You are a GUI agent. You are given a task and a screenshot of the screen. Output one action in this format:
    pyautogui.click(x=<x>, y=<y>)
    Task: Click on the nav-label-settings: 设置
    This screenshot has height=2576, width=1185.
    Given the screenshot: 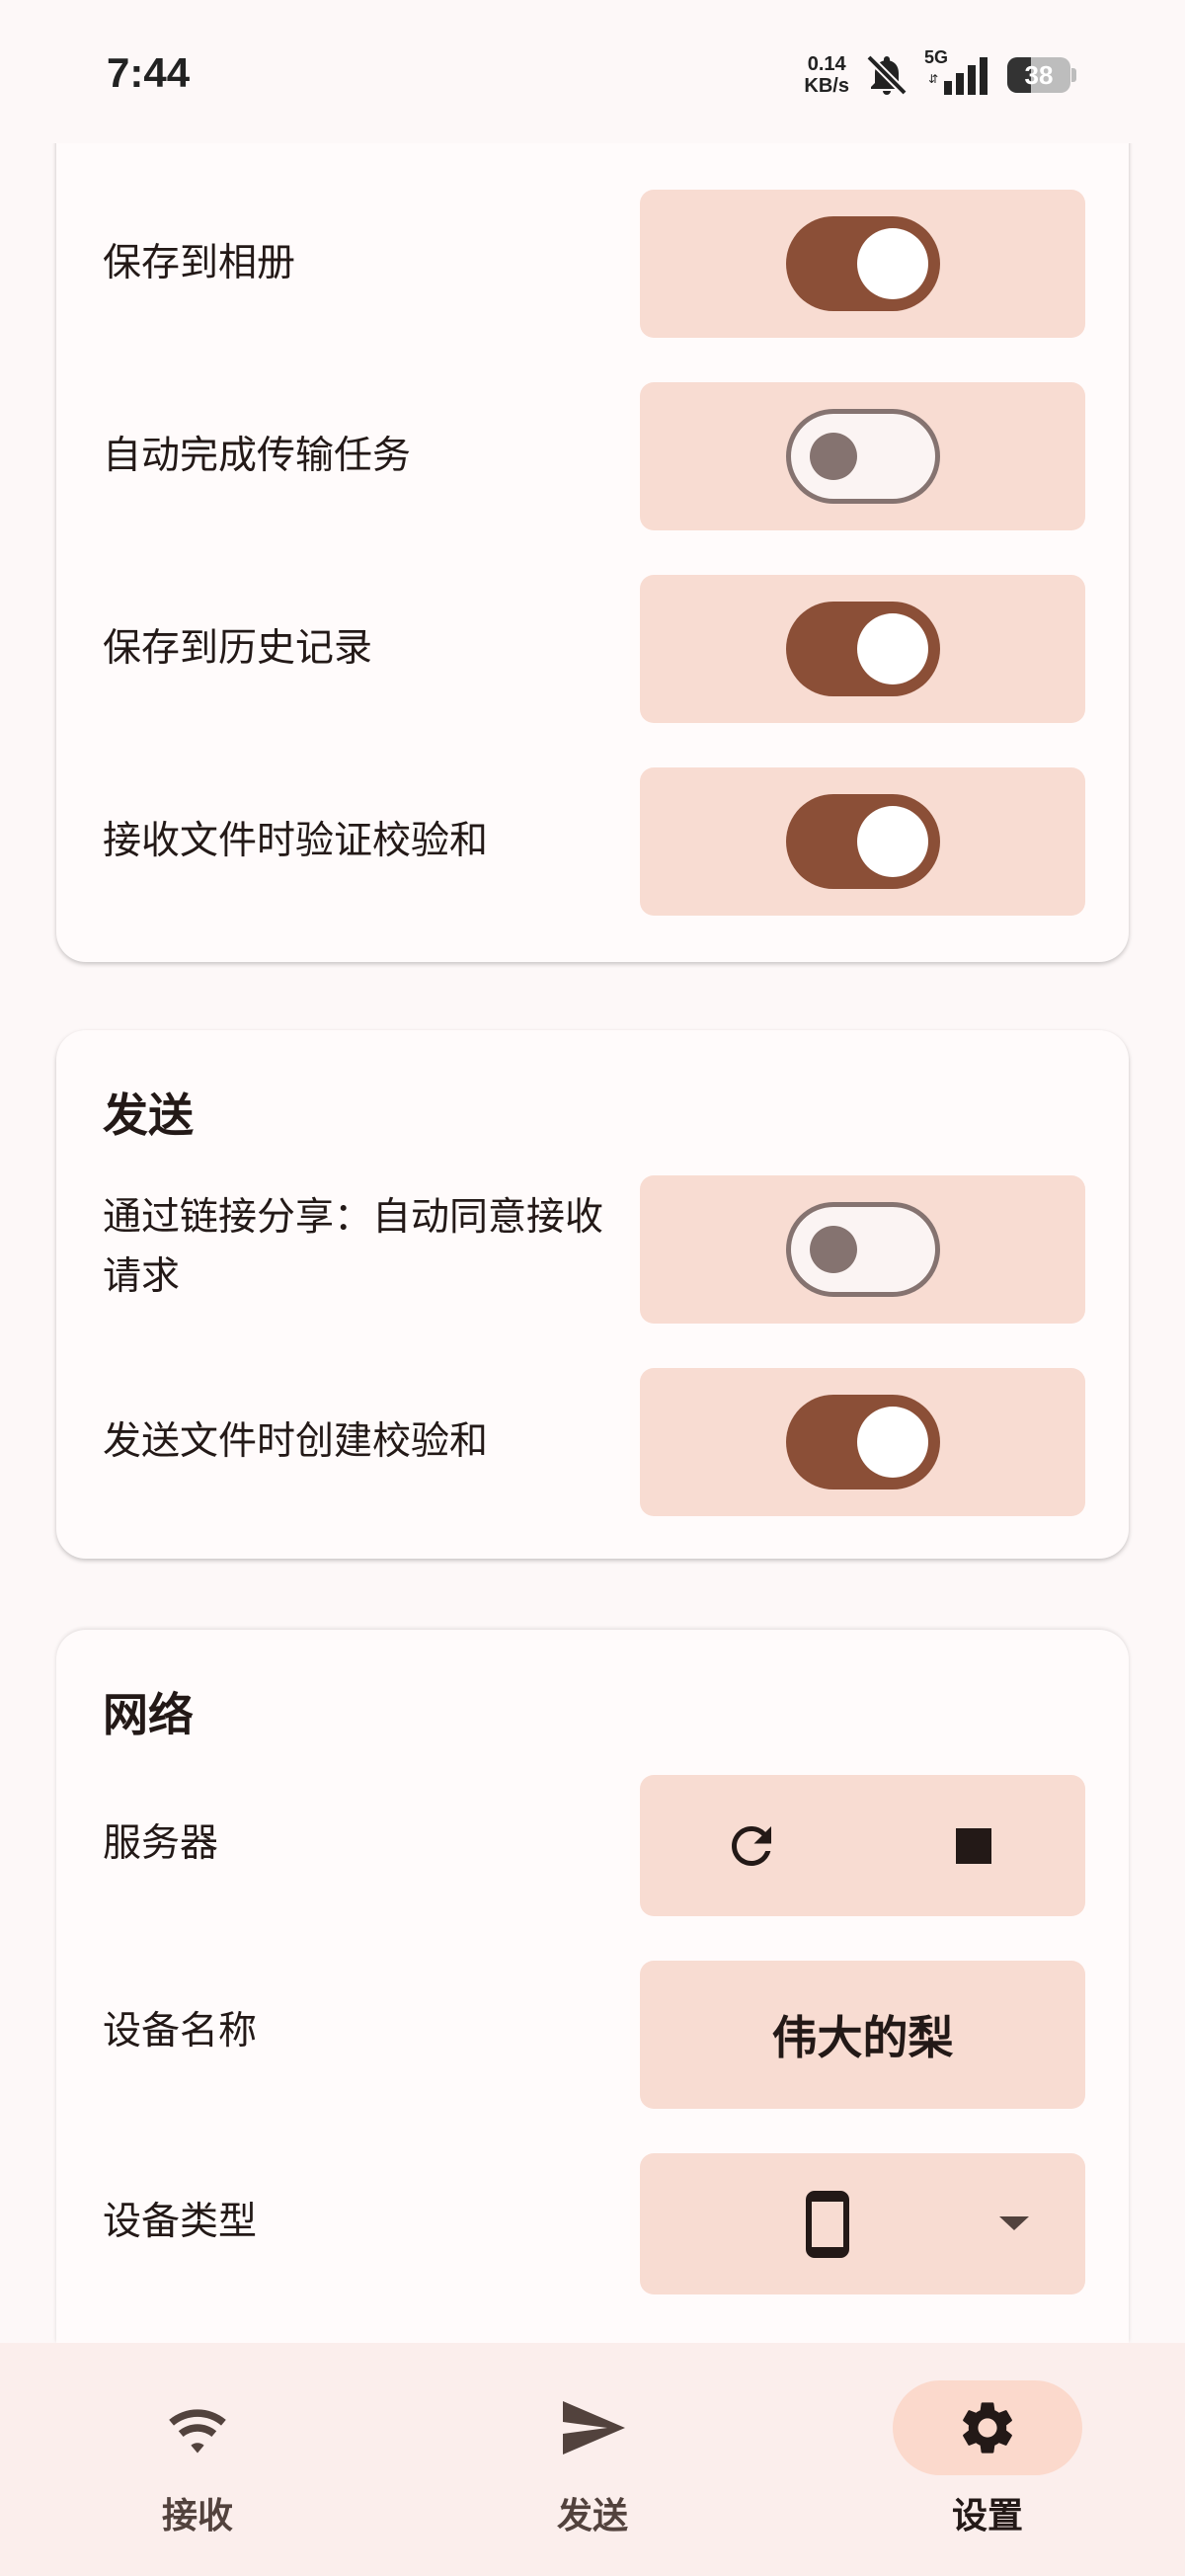 What is the action you would take?
    pyautogui.click(x=987, y=2516)
    